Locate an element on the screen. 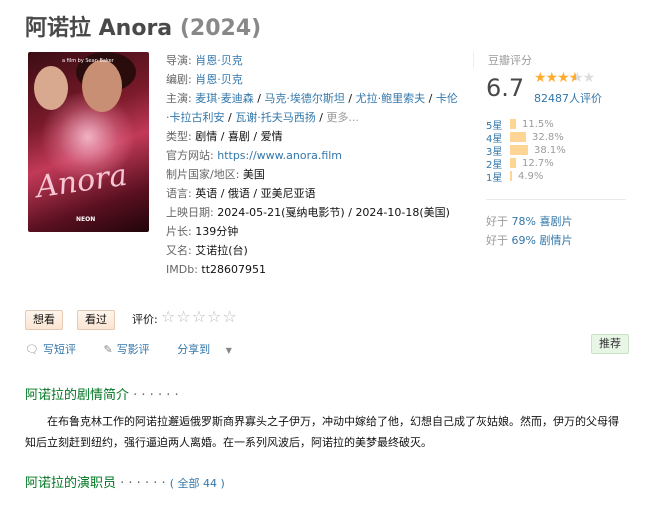 Image resolution: width=652 pixels, height=519 pixels. rating-bar-row: 2星 12.7% is located at coordinates (520, 164).